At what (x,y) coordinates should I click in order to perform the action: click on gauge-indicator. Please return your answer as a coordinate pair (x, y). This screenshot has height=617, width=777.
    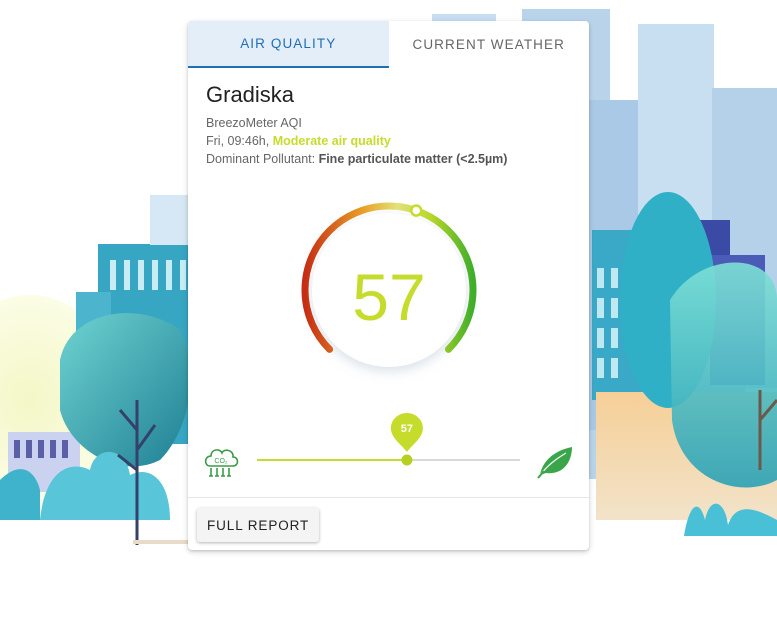
    Looking at the image, I should click on (416, 210).